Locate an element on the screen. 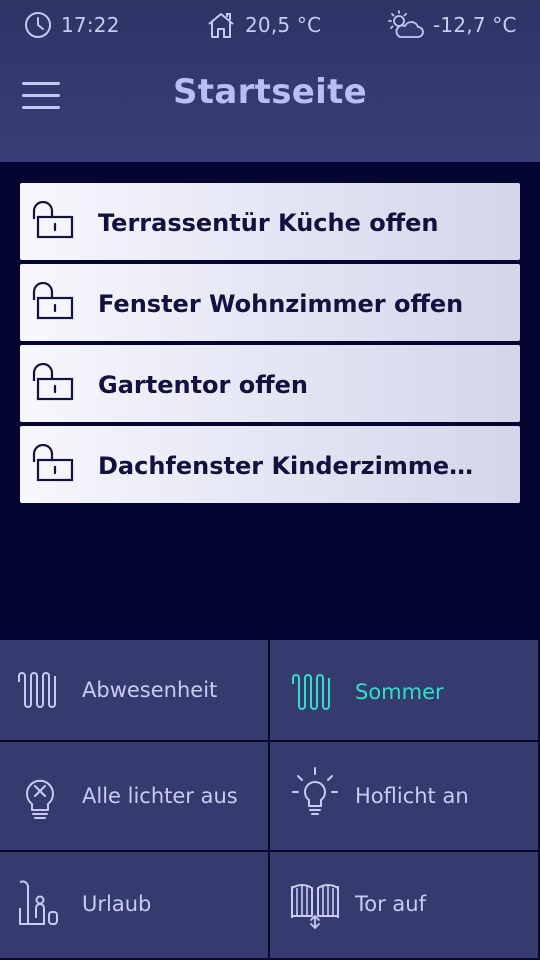 The width and height of the screenshot is (540, 960). scene-tile-abwesenheit: Abwesenheit is located at coordinates (135, 691).